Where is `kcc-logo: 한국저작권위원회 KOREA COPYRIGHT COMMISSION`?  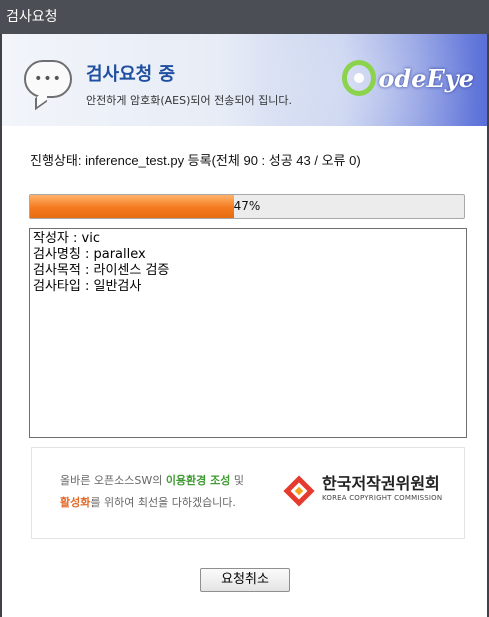
kcc-logo: 한국저작권위원회 KOREA COPYRIGHT COMMISSION is located at coordinates (365, 494).